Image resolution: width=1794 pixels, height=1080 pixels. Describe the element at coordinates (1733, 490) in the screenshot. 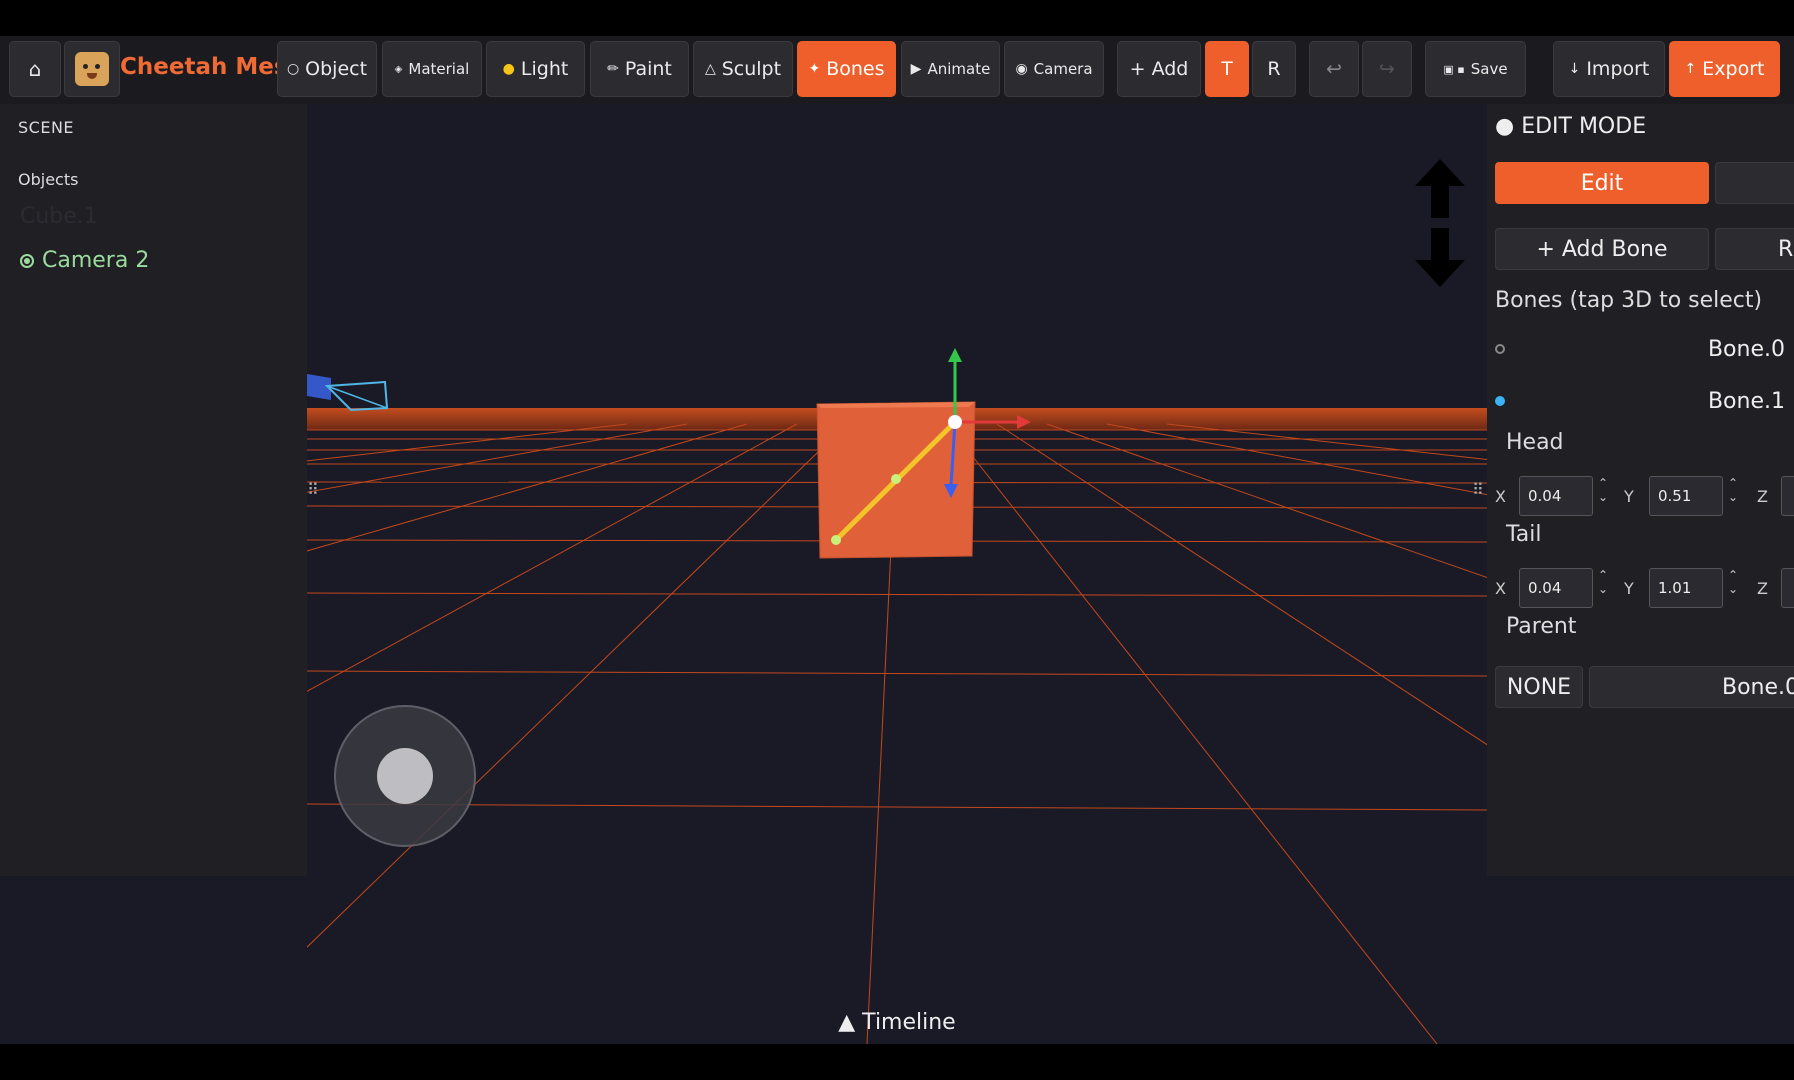

I see `head-y-stepper: ⌃ ⌄` at that location.